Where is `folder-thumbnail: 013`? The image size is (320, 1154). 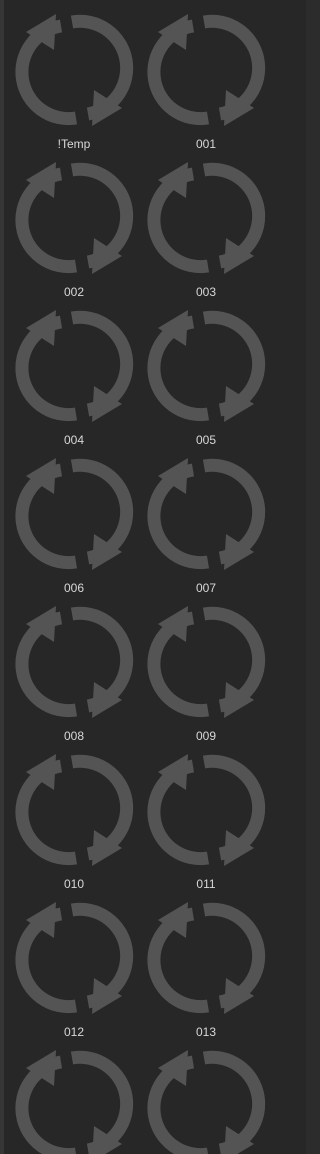 folder-thumbnail: 013 is located at coordinates (206, 963).